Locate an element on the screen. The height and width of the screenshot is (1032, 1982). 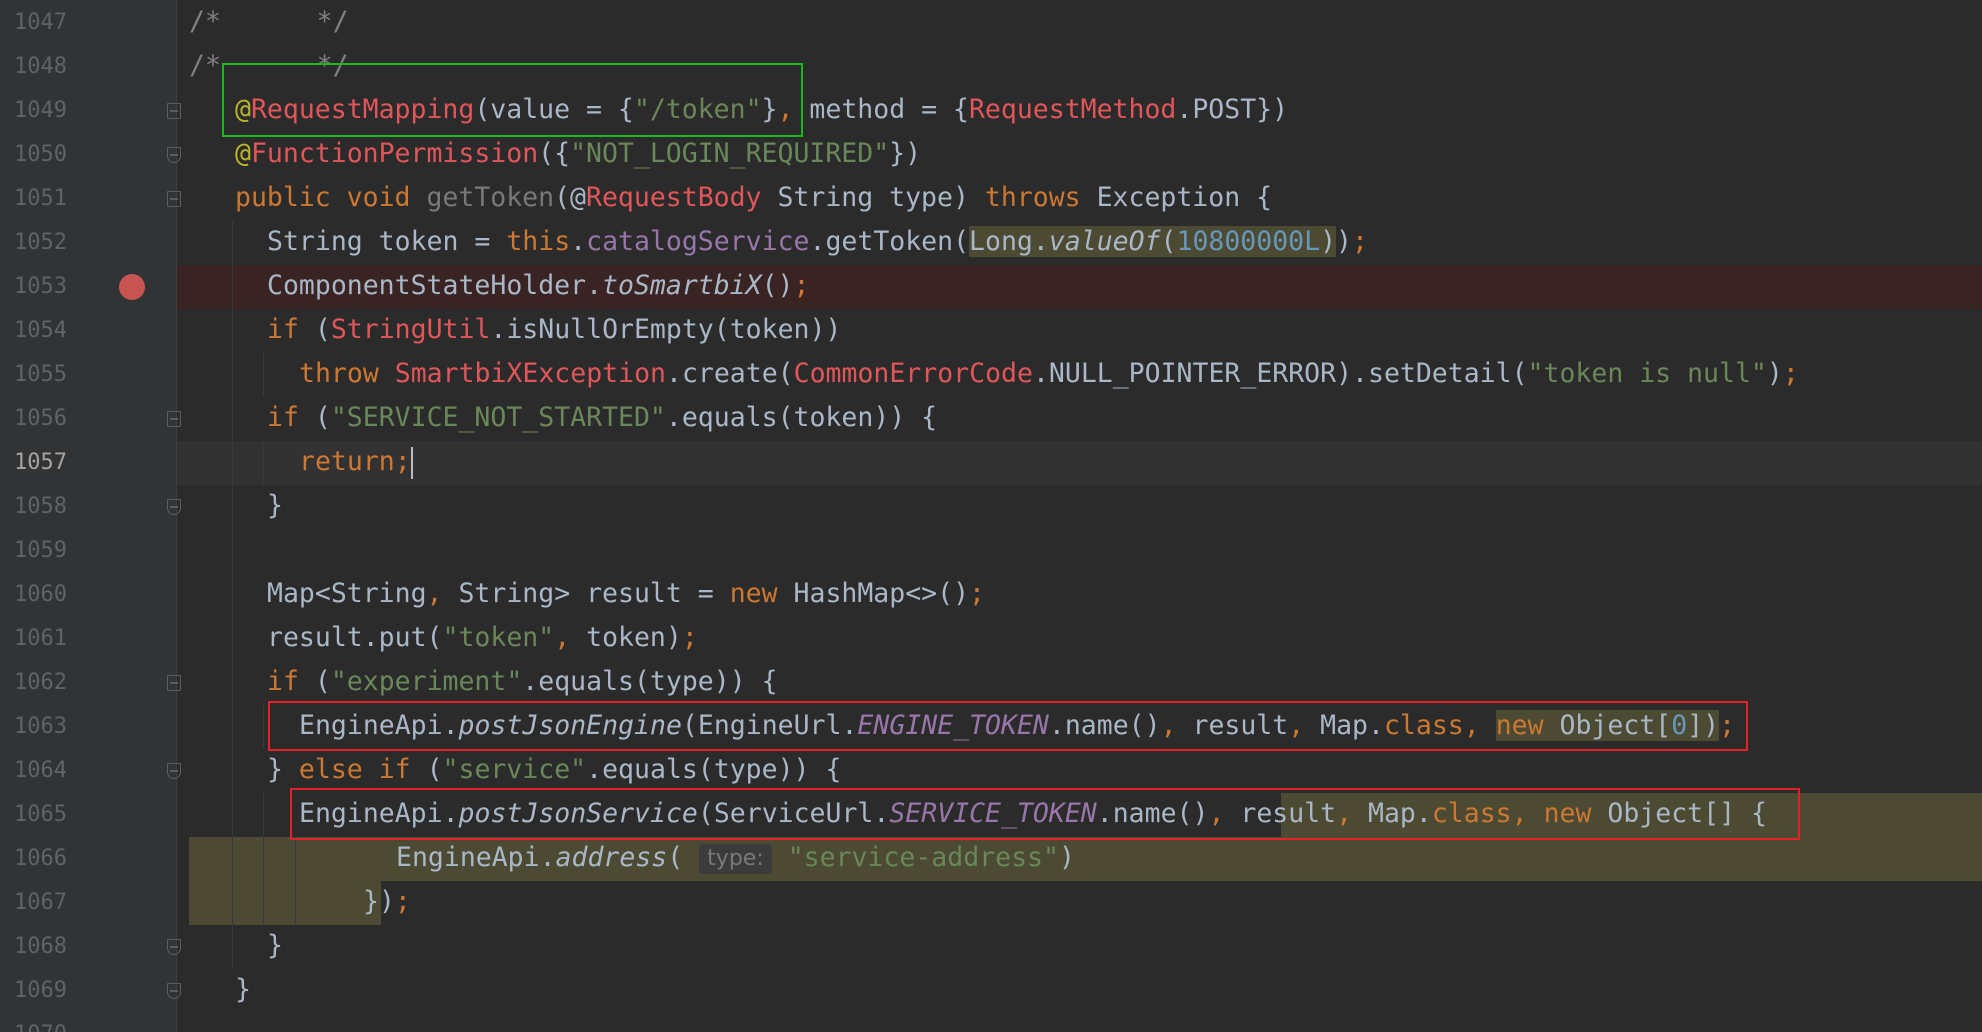
code-text: . is located at coordinates (578, 241).